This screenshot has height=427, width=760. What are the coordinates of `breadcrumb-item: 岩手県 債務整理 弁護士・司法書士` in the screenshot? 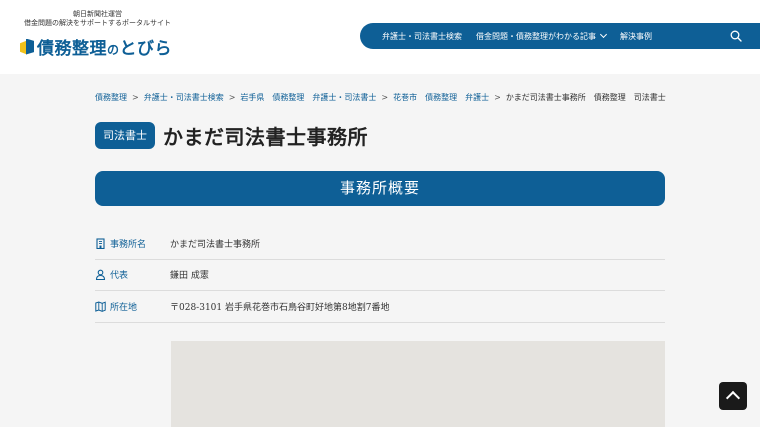 It's located at (308, 97).